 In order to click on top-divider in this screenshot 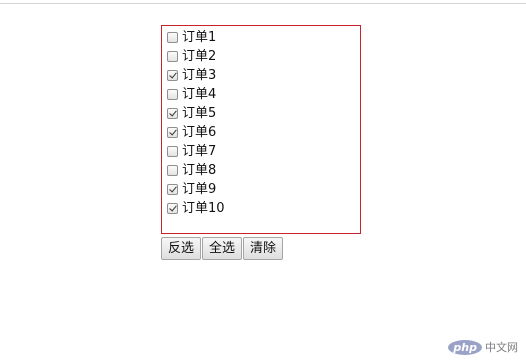, I will do `click(263, 3)`.